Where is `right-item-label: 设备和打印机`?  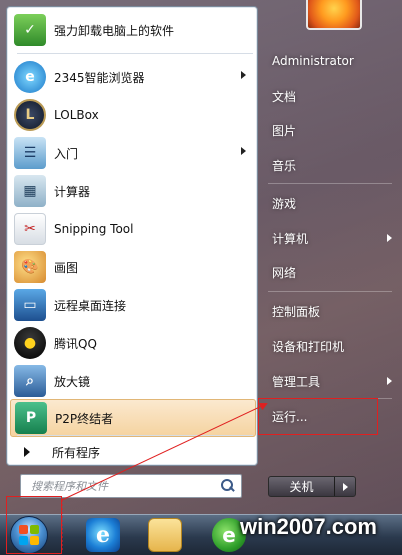 right-item-label: 设备和打印机 is located at coordinates (308, 346).